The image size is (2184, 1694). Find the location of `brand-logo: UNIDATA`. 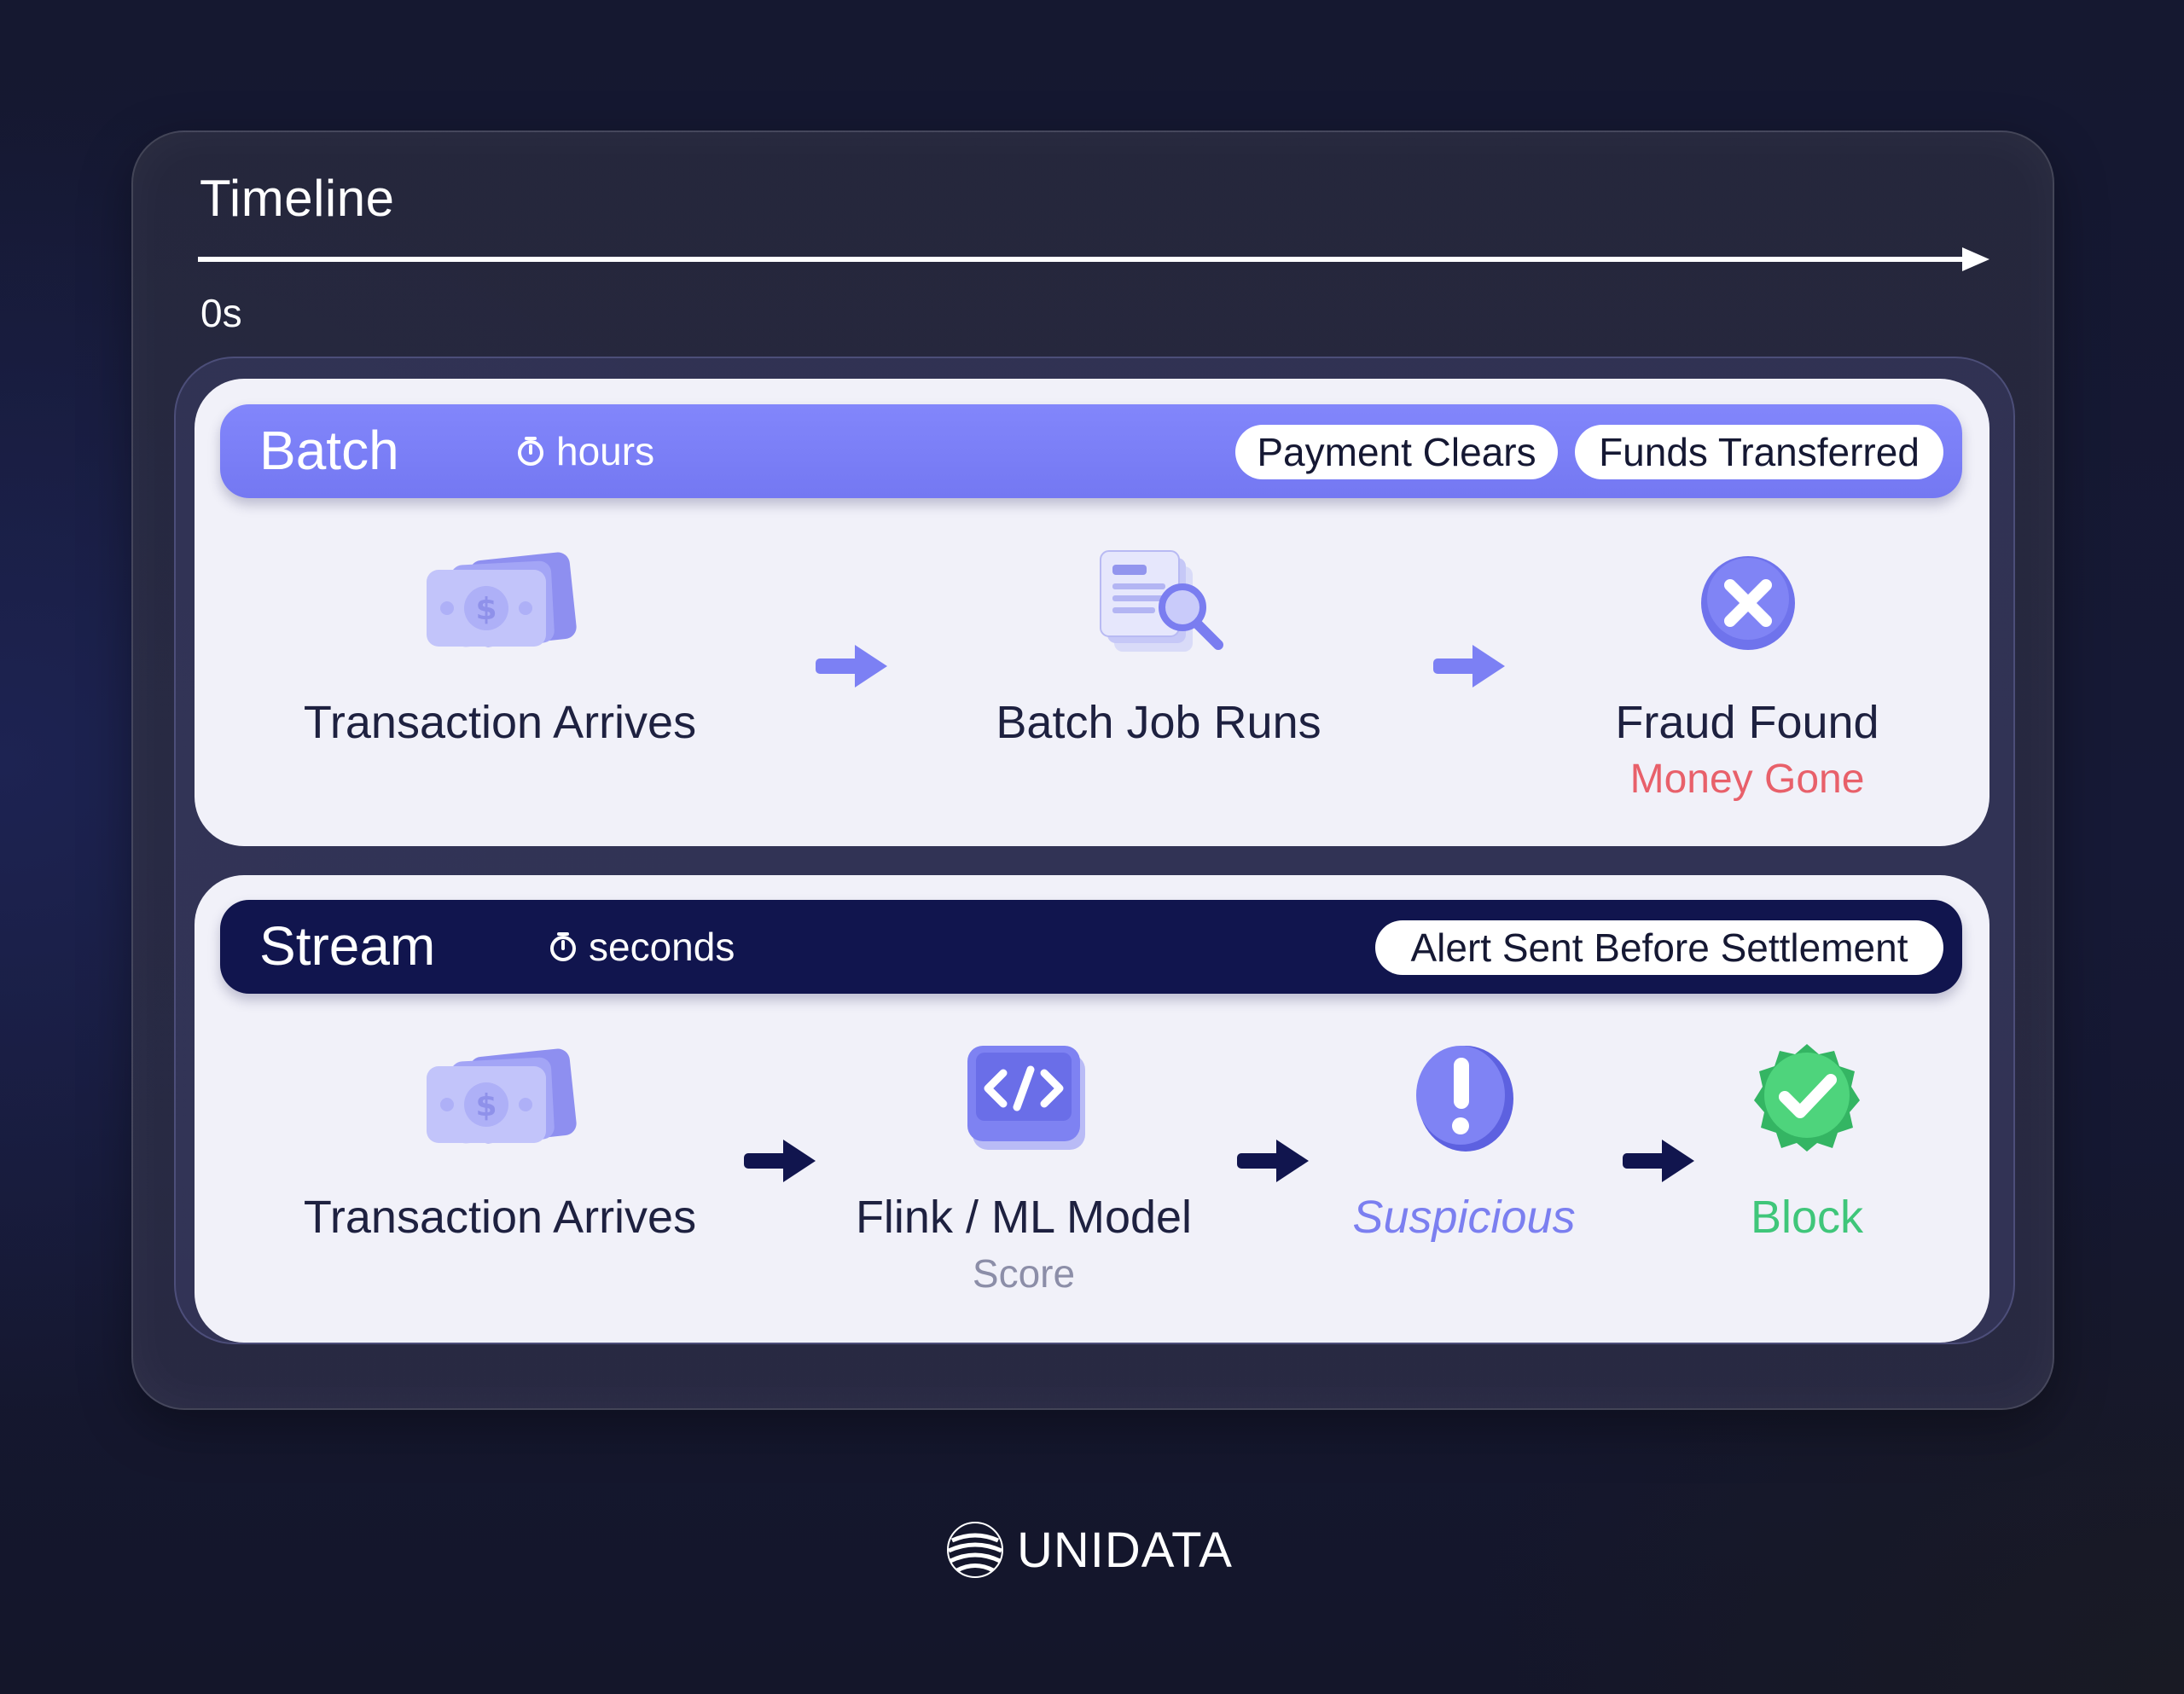

brand-logo: UNIDATA is located at coordinates (1089, 1550).